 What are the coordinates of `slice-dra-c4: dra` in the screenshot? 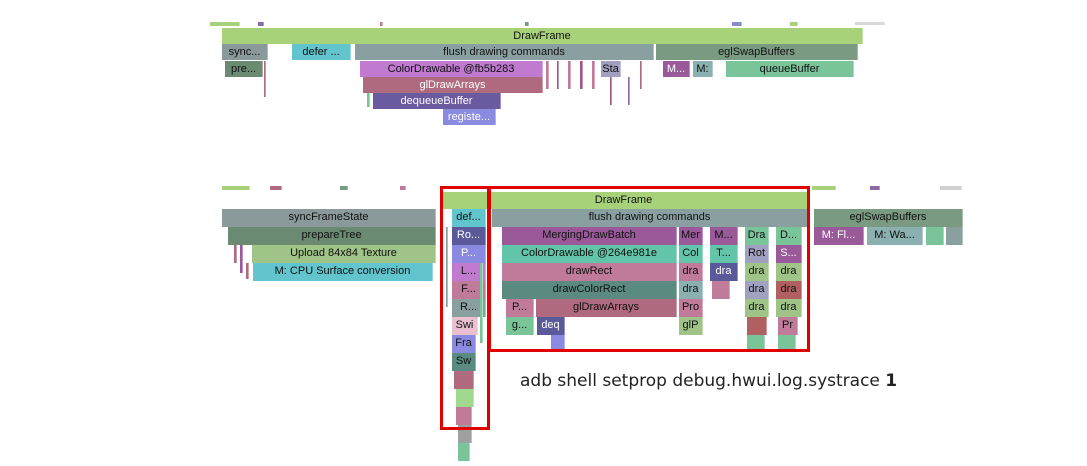 It's located at (789, 290).